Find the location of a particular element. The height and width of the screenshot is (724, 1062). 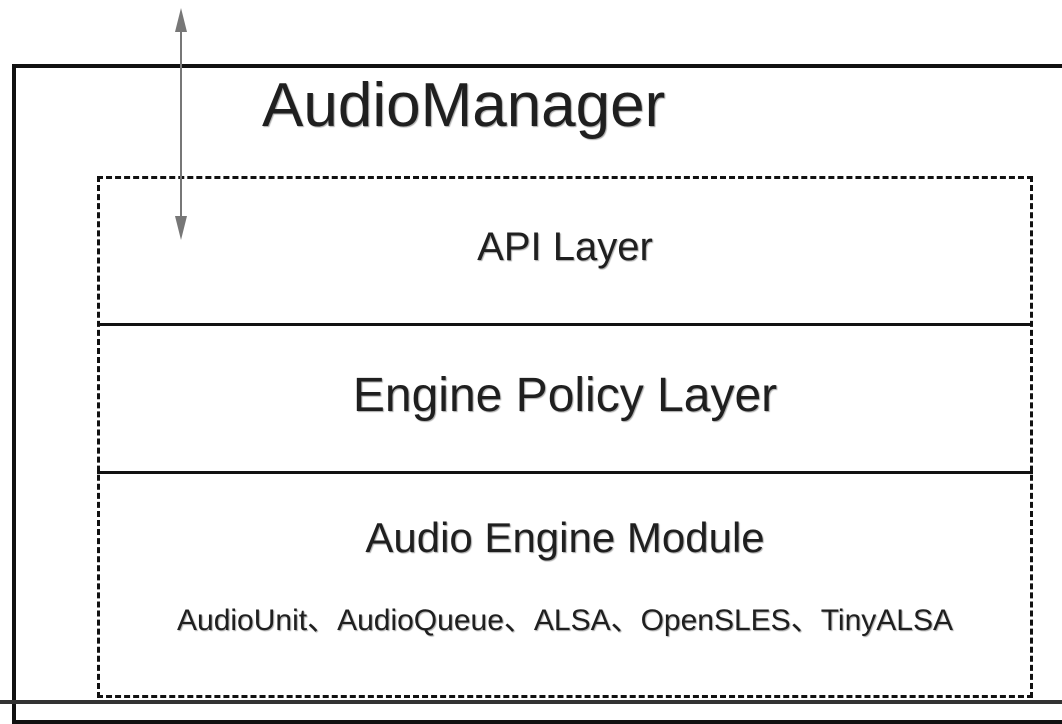

bottom-edge-bar is located at coordinates (531, 702).